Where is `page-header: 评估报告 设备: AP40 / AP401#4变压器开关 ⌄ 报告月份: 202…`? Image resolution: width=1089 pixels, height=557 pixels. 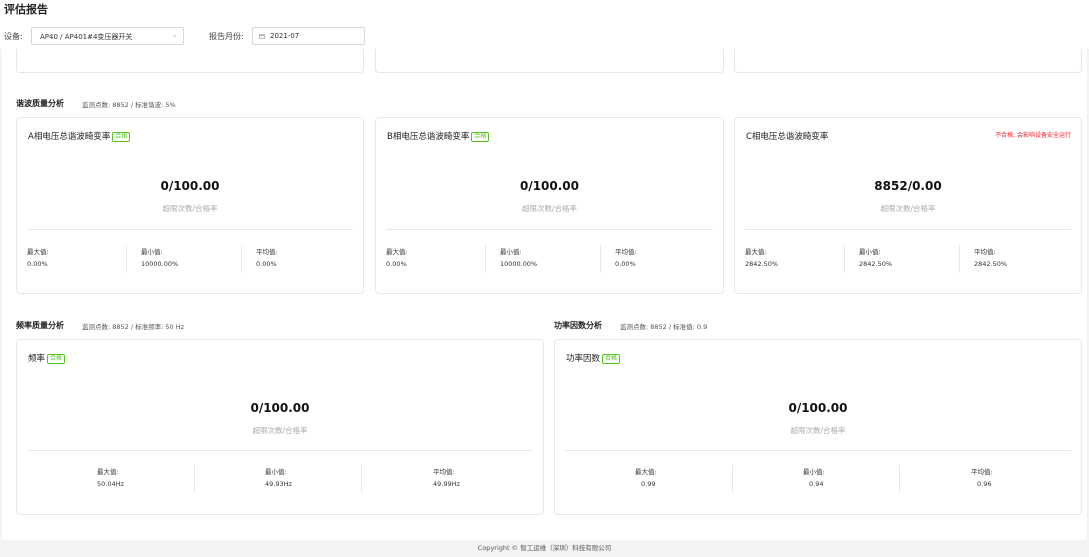
page-header: 评估报告 设备: AP40 / AP401#4变压器开关 ⌄ 报告月份: 202… is located at coordinates (544, 24).